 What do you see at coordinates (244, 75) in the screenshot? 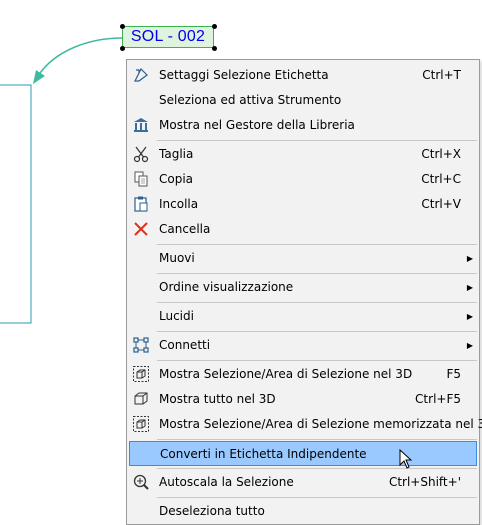
I see `menu-item-label: Settaggi Selezione Etichetta` at bounding box center [244, 75].